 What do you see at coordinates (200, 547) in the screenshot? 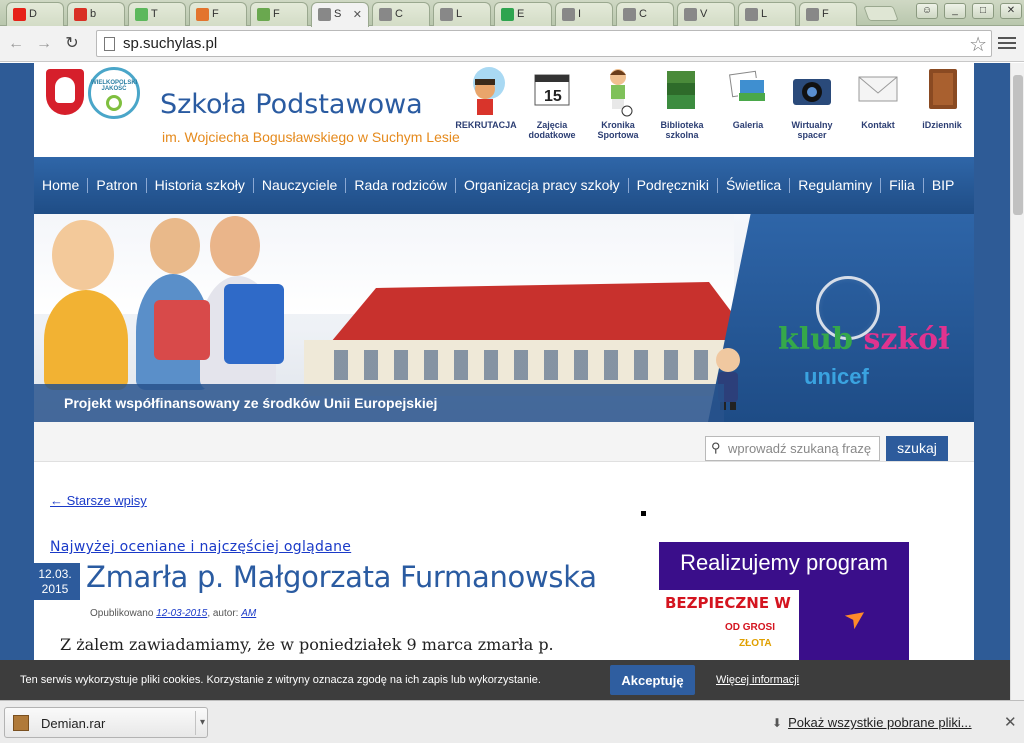
I see `popular-posts-link: Najwyżej oceniane i najczęściej oglądane` at bounding box center [200, 547].